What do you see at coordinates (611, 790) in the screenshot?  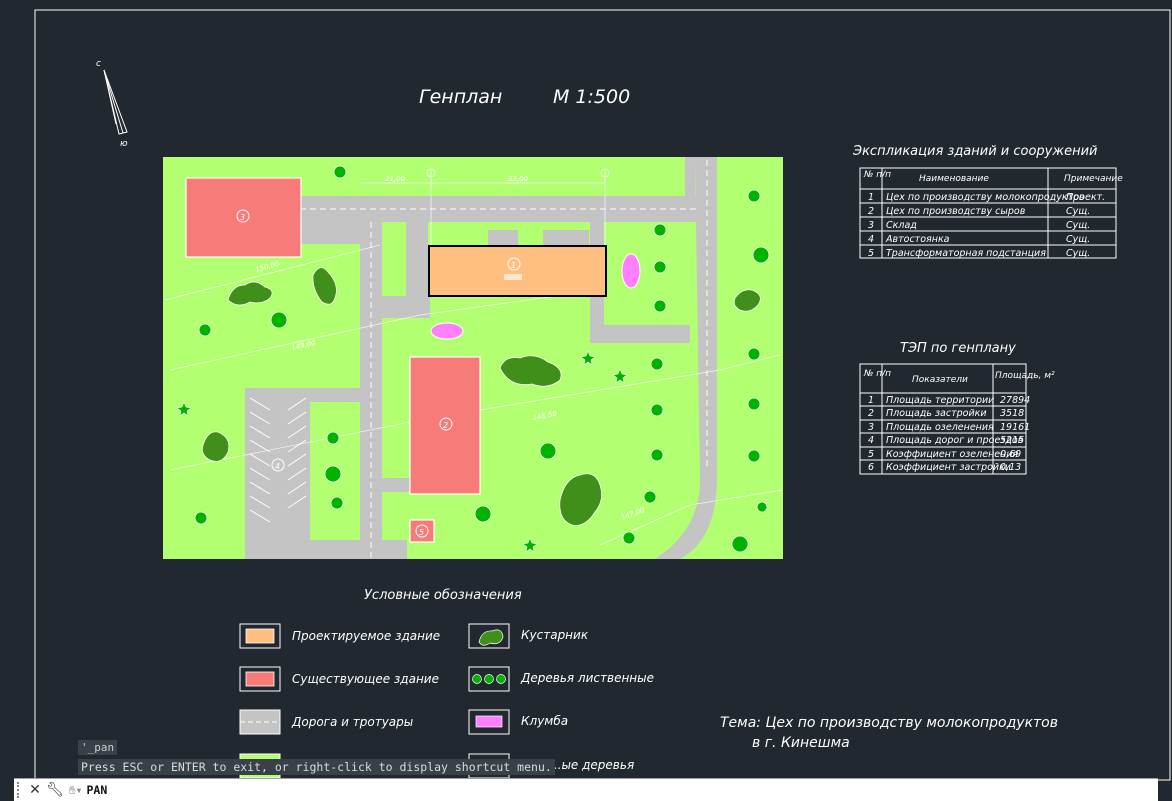 I see `command-input: ✋︎▾ PAN` at bounding box center [611, 790].